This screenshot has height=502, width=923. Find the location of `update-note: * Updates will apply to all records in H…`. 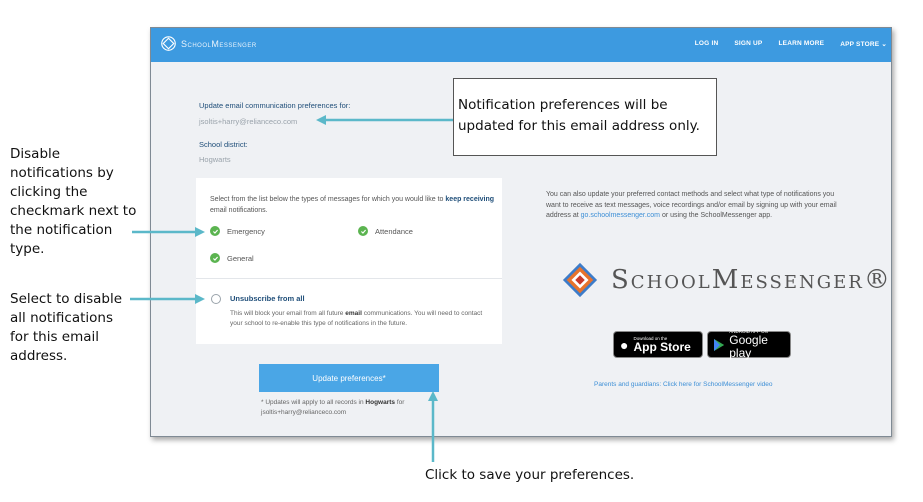

update-note: * Updates will apply to all records in H… is located at coordinates (351, 408).